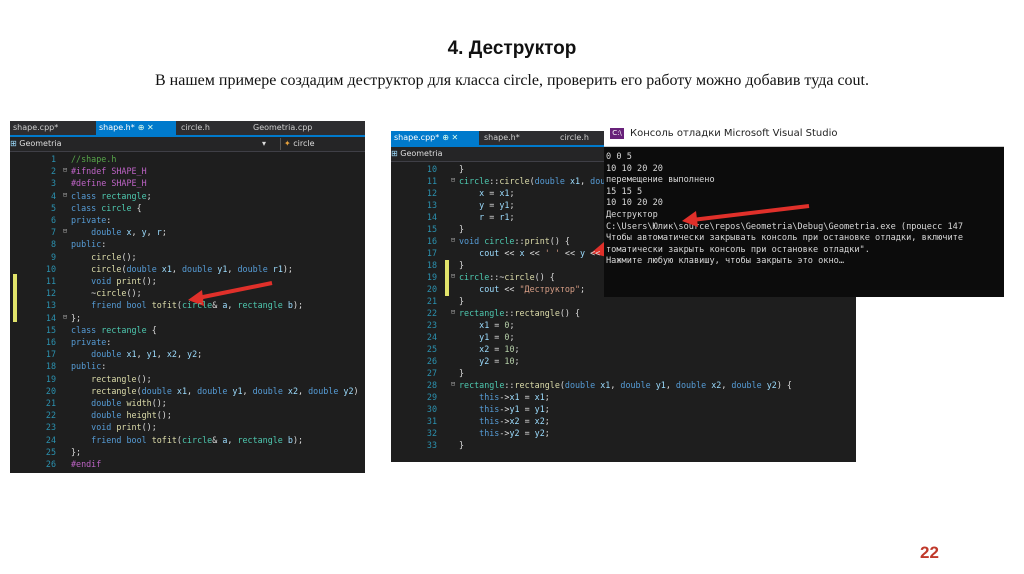 The image size is (1024, 574). What do you see at coordinates (324, 144) in the screenshot?
I see `scope-dropdown: ✦ circle` at bounding box center [324, 144].